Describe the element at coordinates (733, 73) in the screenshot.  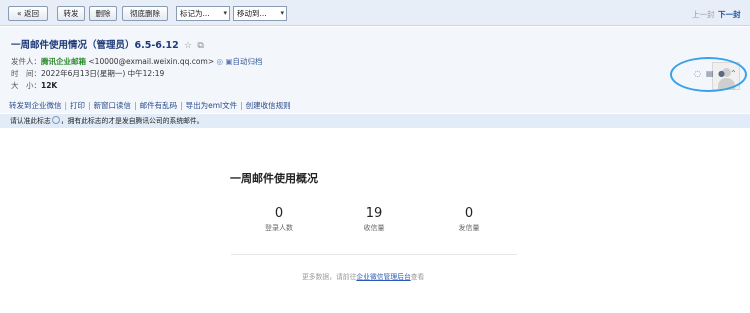
I see `collapse-icon: ⌃` at that location.